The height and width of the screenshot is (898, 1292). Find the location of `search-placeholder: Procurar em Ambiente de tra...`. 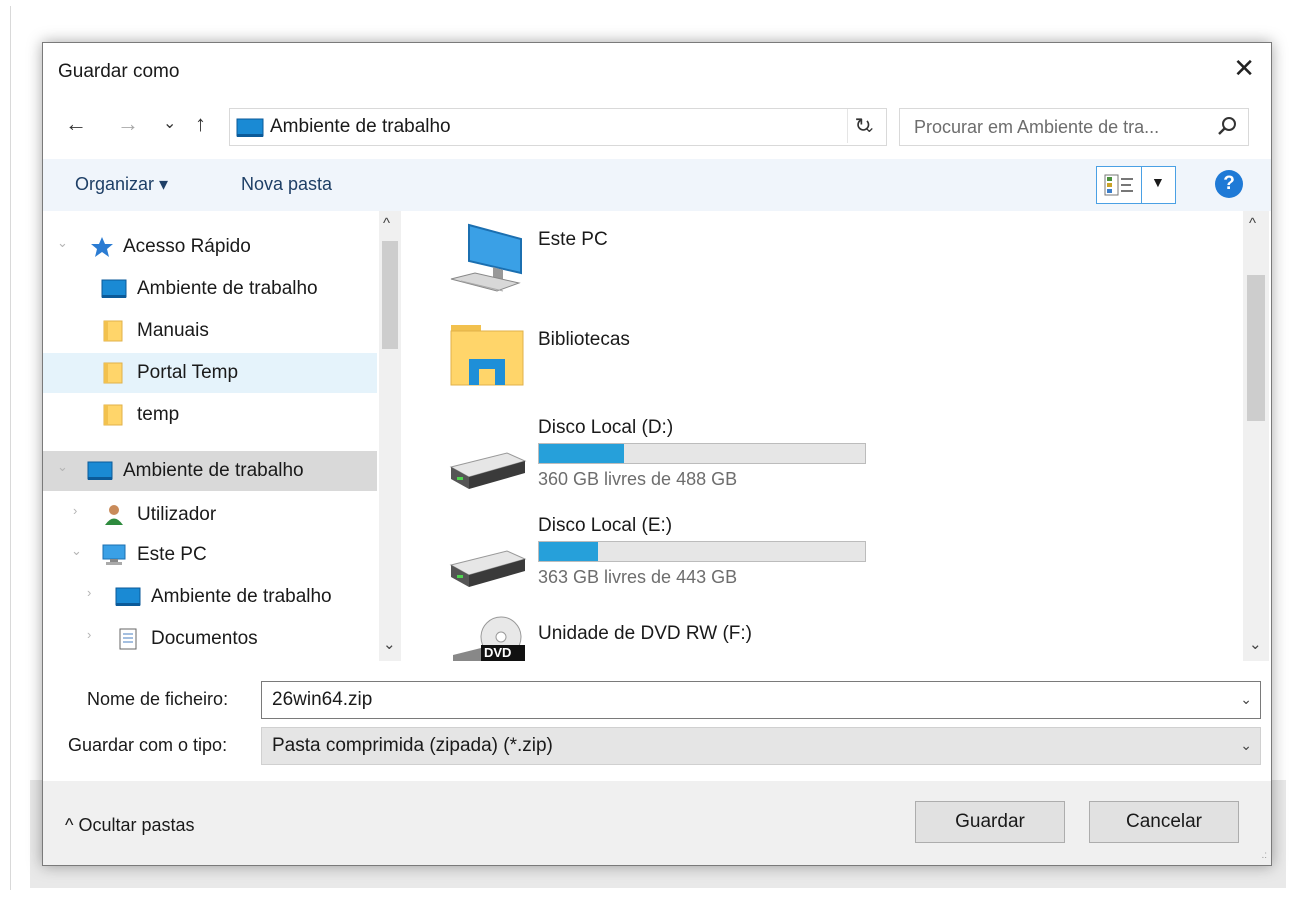

search-placeholder: Procurar em Ambiente de tra... is located at coordinates (1037, 127).